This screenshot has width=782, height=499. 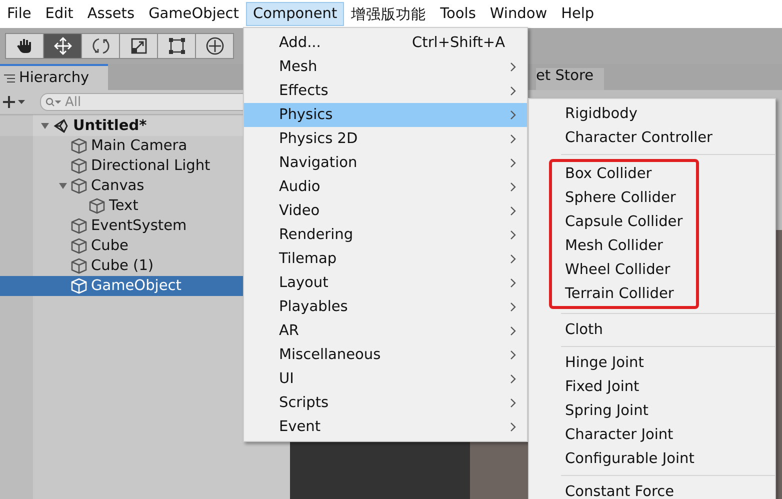 I want to click on hierarchy-item-label: Main Camera, so click(x=139, y=146).